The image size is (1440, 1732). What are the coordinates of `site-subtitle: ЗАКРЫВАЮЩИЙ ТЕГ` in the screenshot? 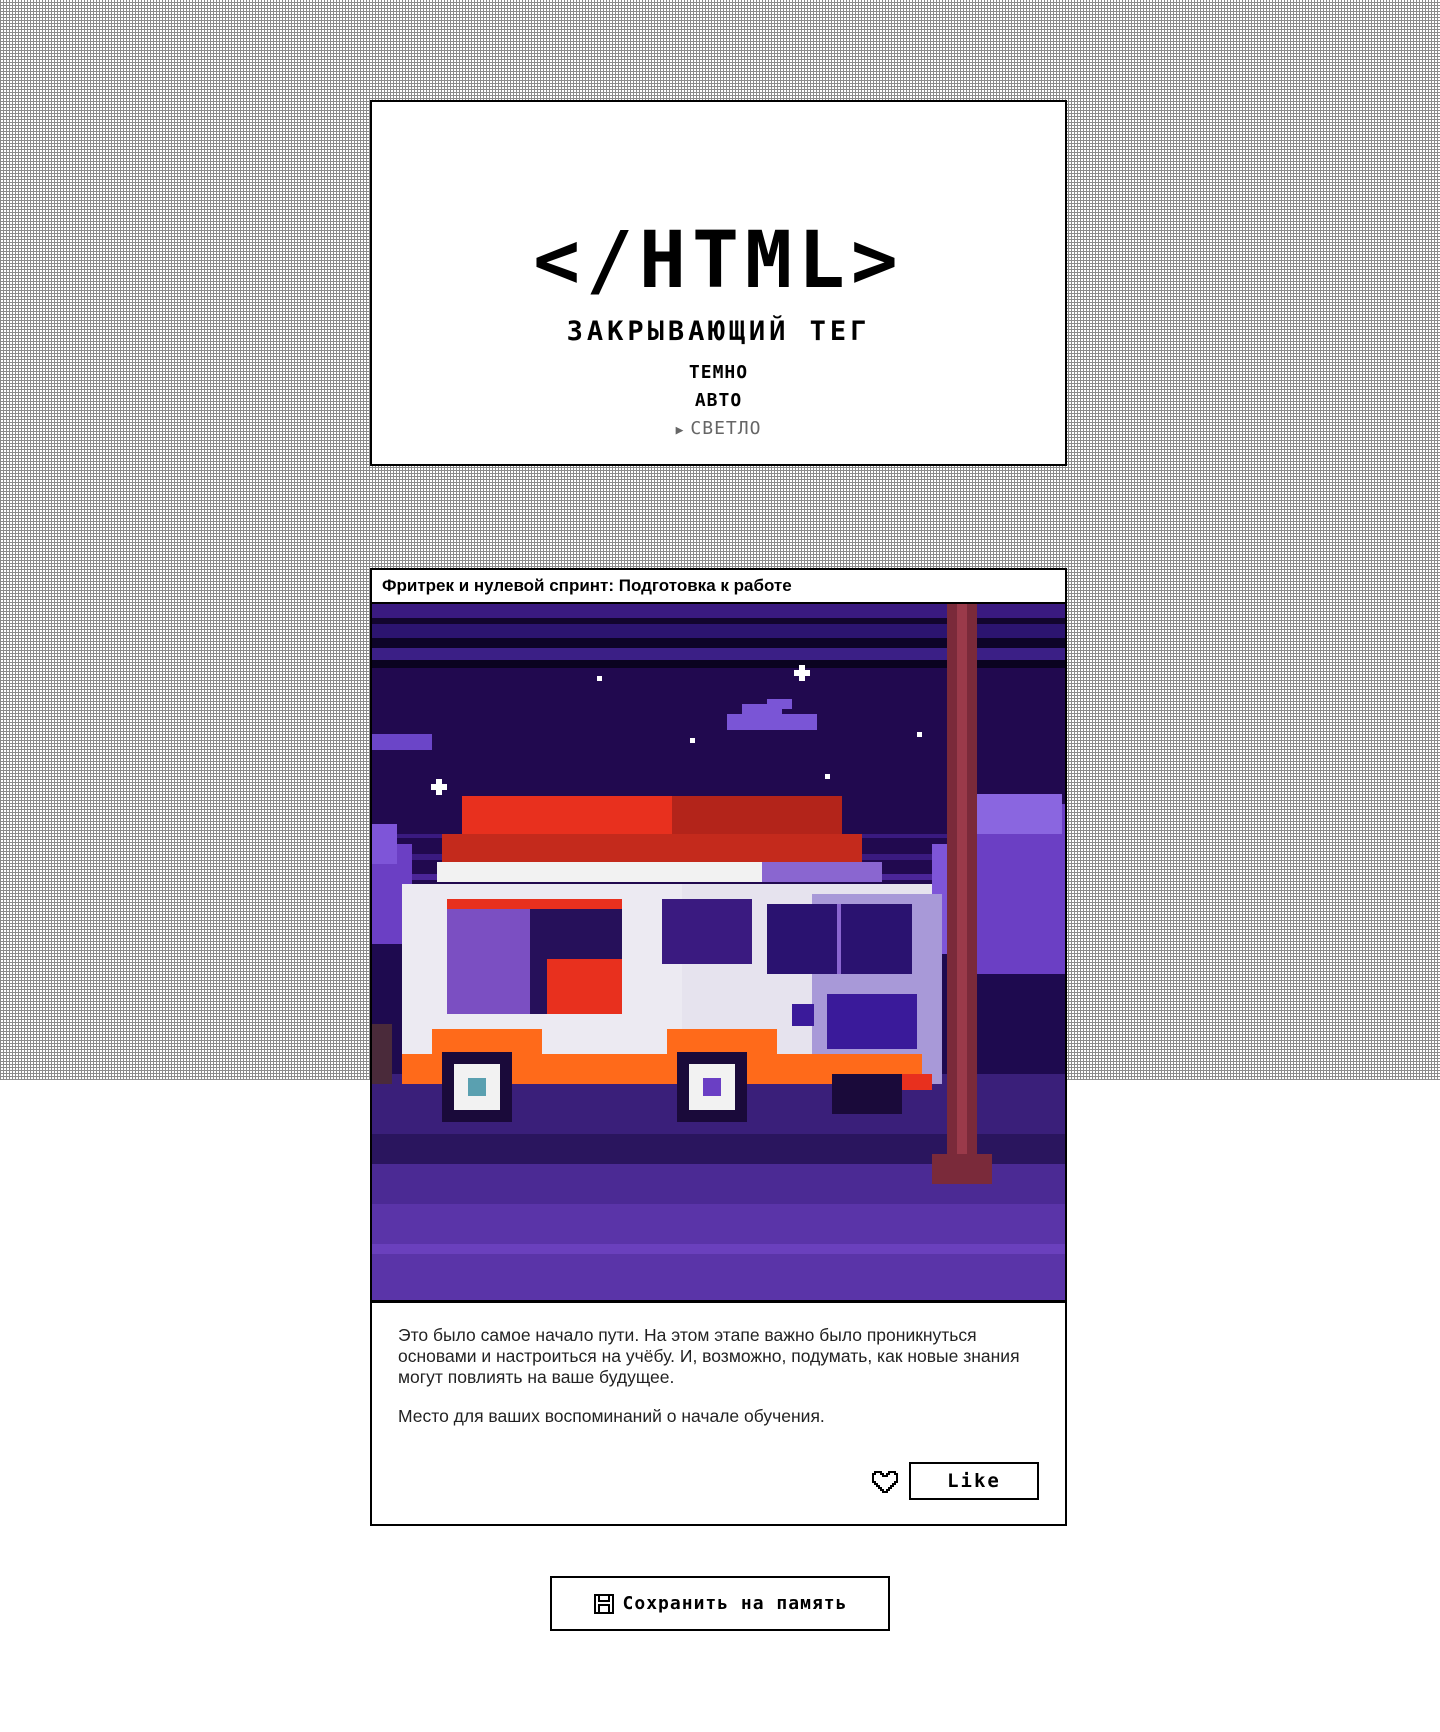 It's located at (718, 331).